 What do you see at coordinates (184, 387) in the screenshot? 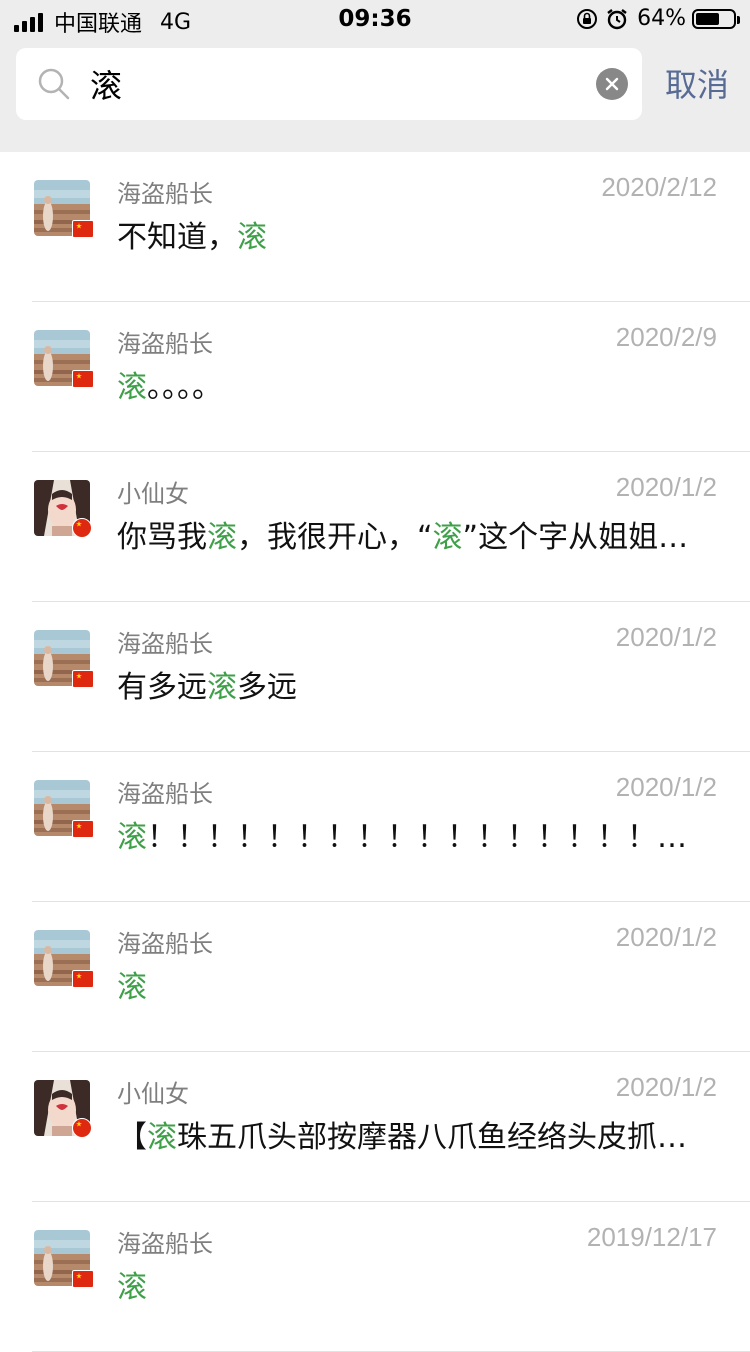
I see `snippet-text: 。。。。` at bounding box center [184, 387].